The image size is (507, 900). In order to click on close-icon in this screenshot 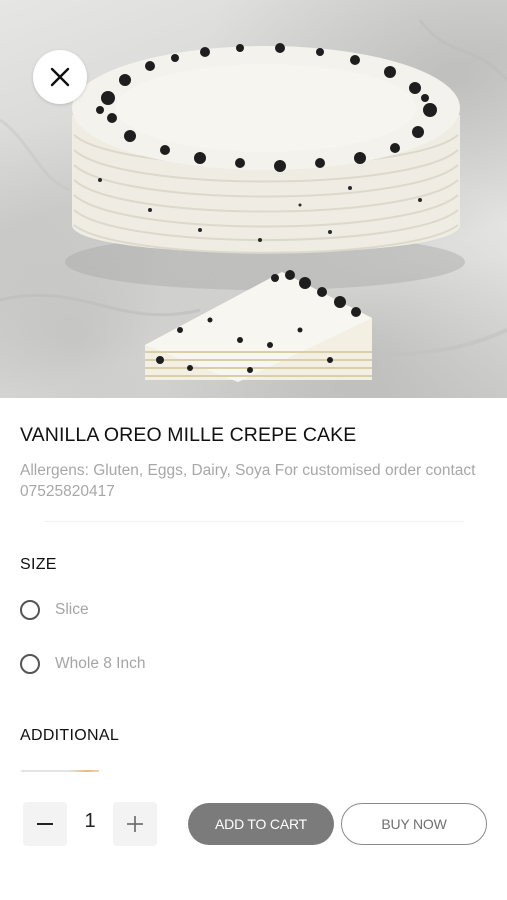, I will do `click(60, 77)`.